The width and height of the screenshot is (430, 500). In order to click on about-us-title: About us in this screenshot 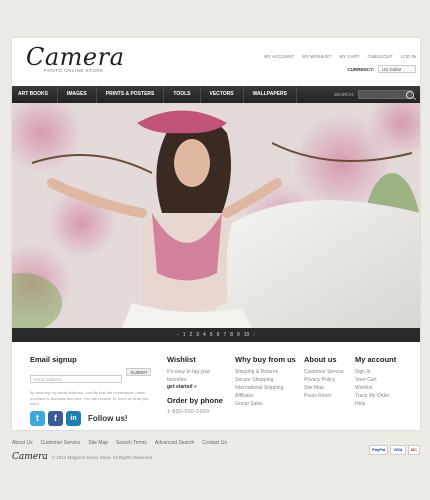, I will do `click(320, 359)`.